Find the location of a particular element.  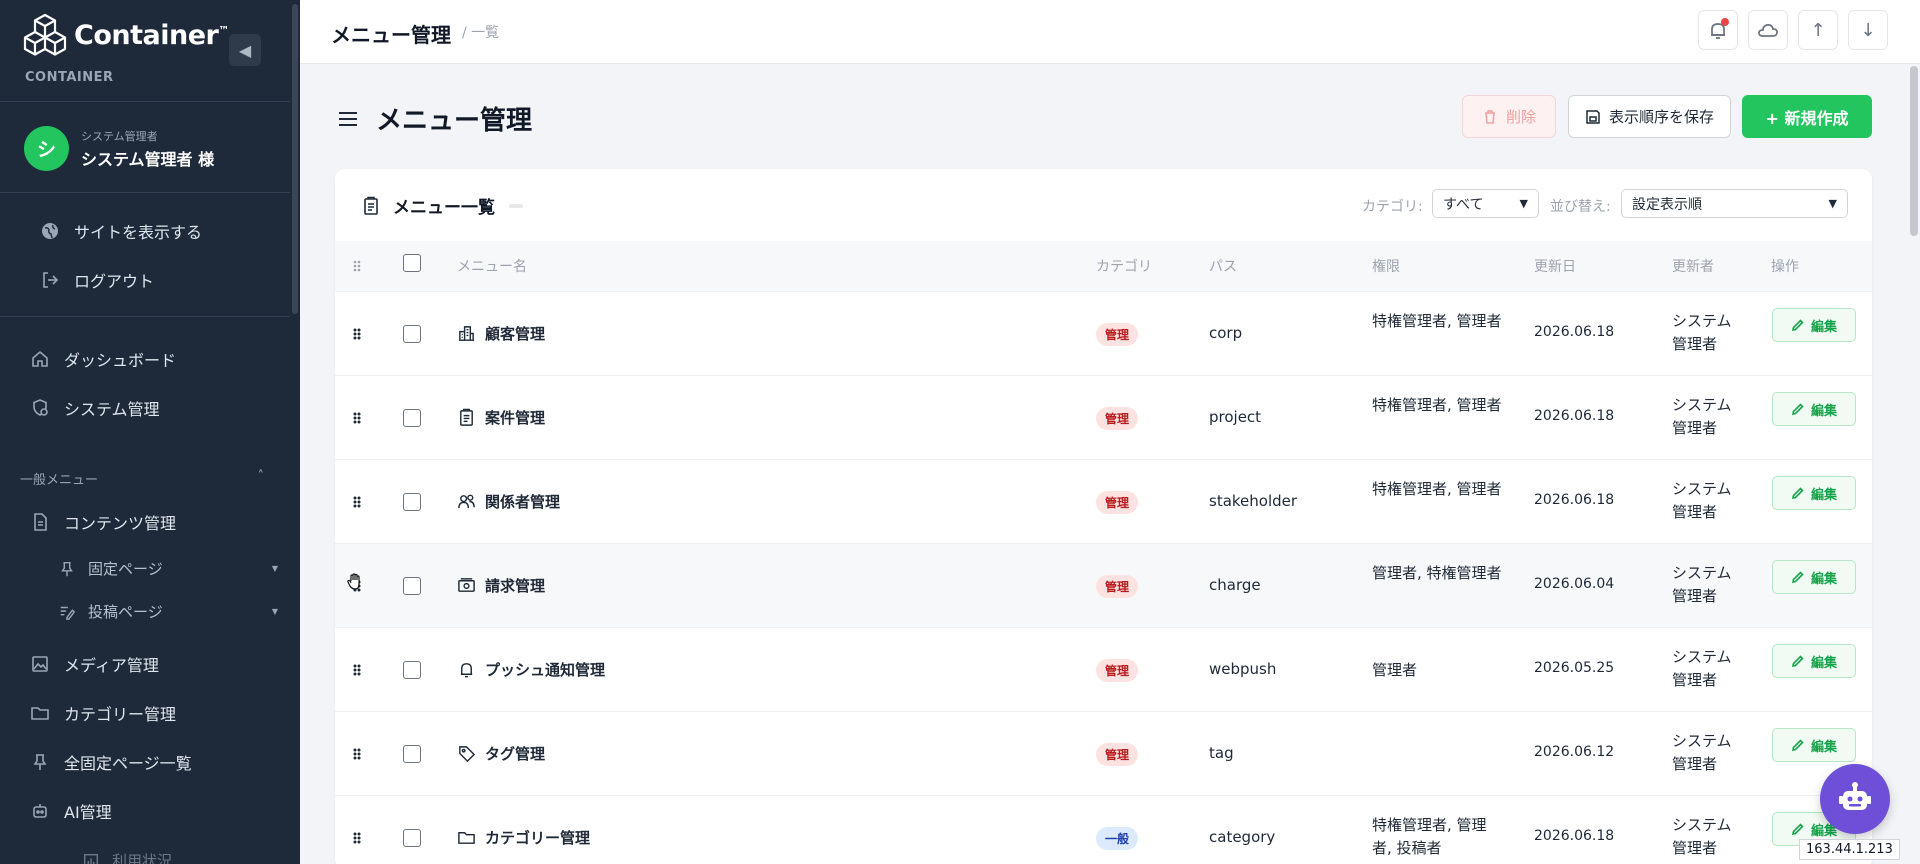

header-permission: 権限 is located at coordinates (1386, 266).